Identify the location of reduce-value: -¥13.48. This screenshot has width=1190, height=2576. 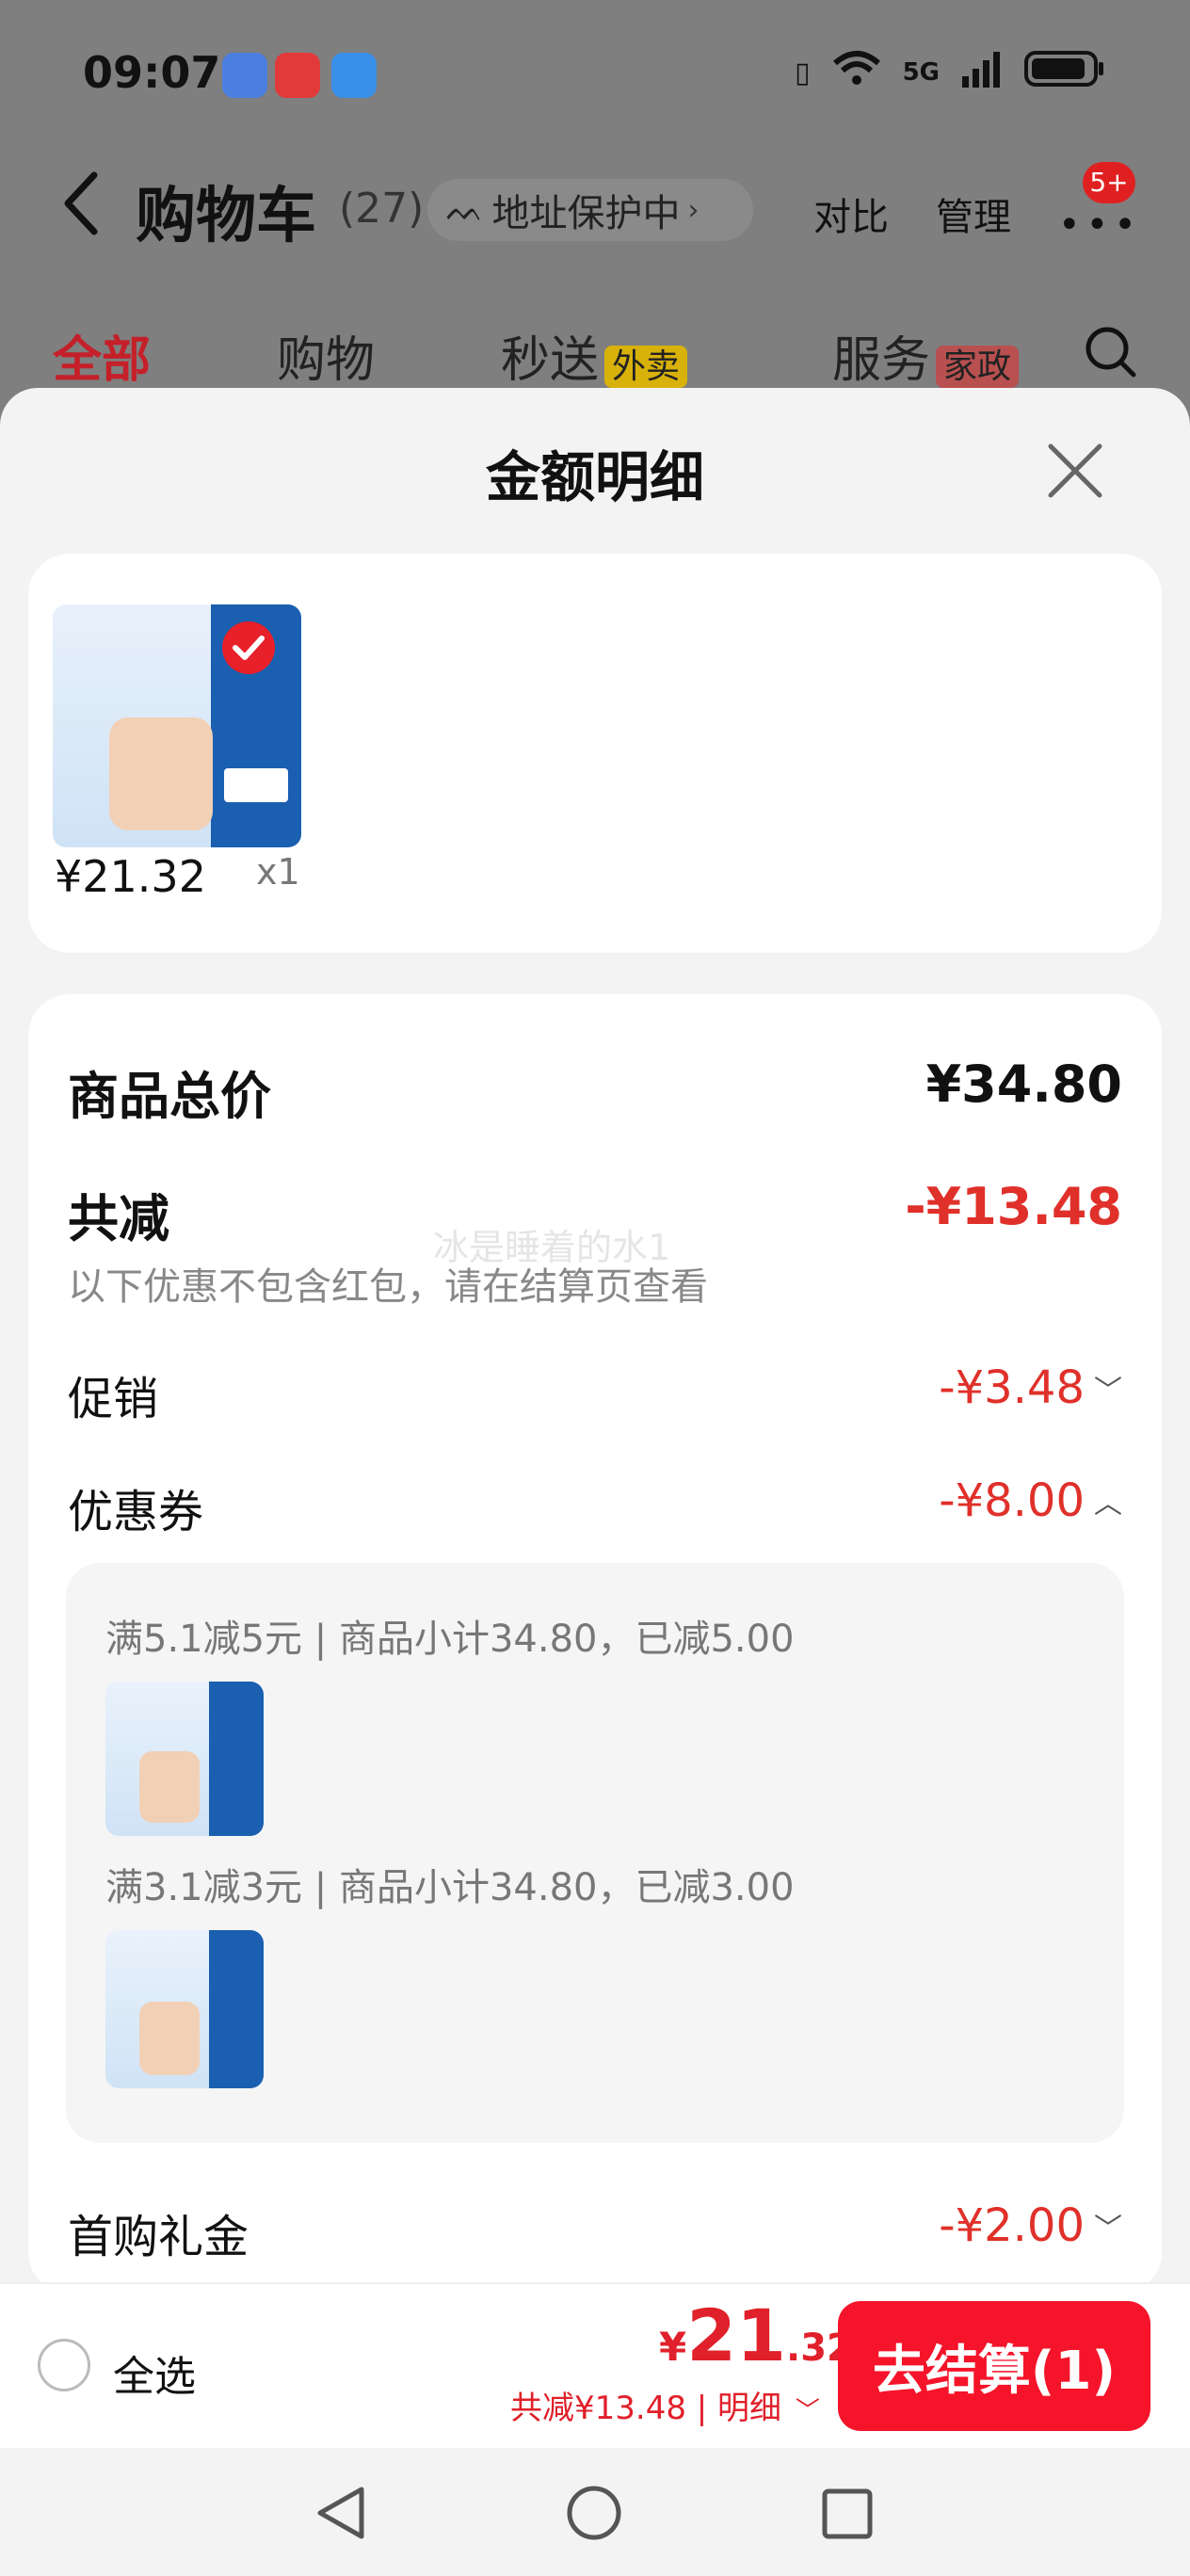
(1013, 1206).